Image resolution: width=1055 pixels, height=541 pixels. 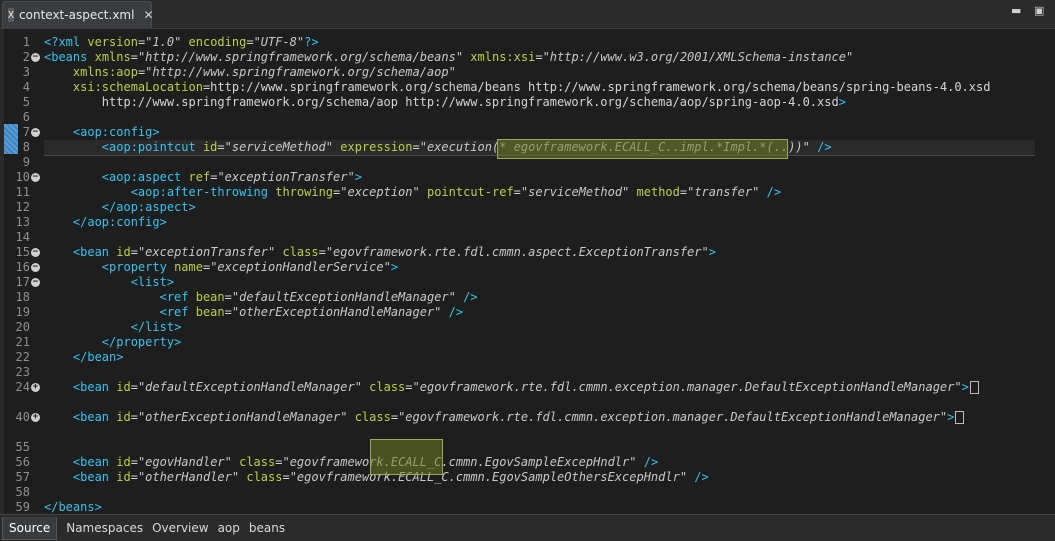 I want to click on code-line: 6, so click(x=527, y=117).